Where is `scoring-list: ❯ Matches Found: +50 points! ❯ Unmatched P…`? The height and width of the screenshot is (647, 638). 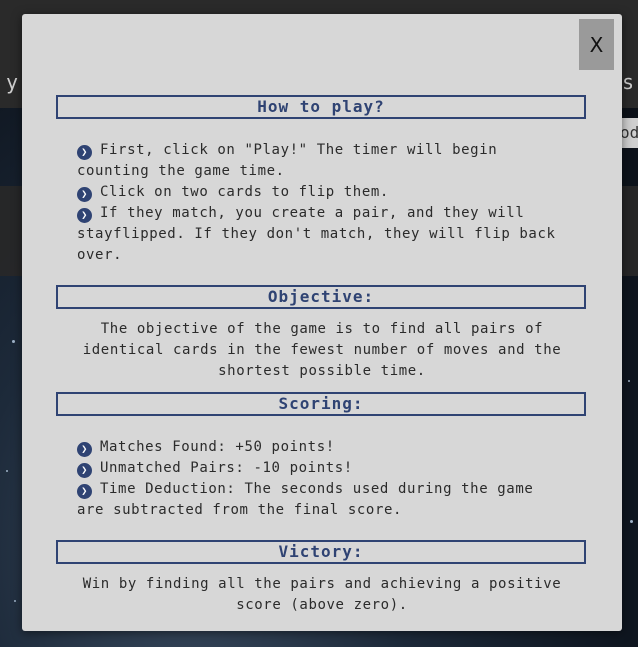
scoring-list: ❯ Matches Found: +50 points! ❯ Unmatched P… is located at coordinates (322, 479).